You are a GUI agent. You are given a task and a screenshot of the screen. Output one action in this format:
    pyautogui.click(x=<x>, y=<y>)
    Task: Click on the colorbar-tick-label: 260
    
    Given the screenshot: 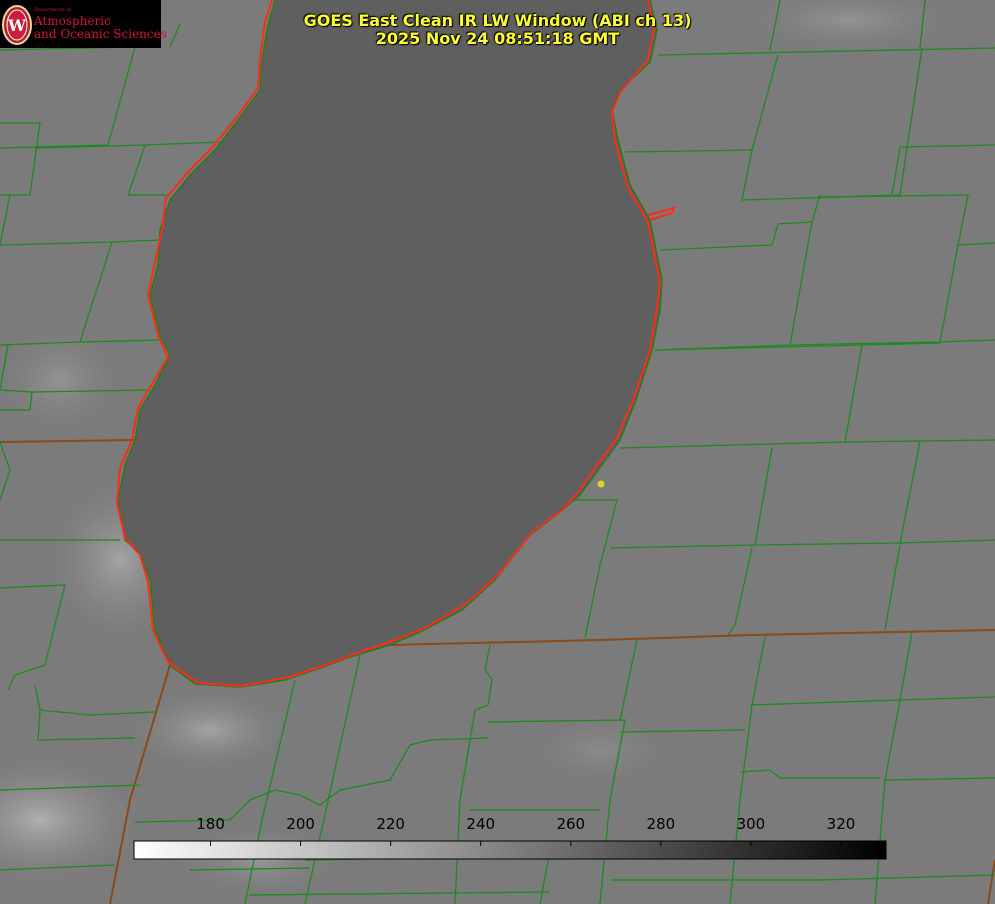 What is the action you would take?
    pyautogui.click(x=571, y=824)
    